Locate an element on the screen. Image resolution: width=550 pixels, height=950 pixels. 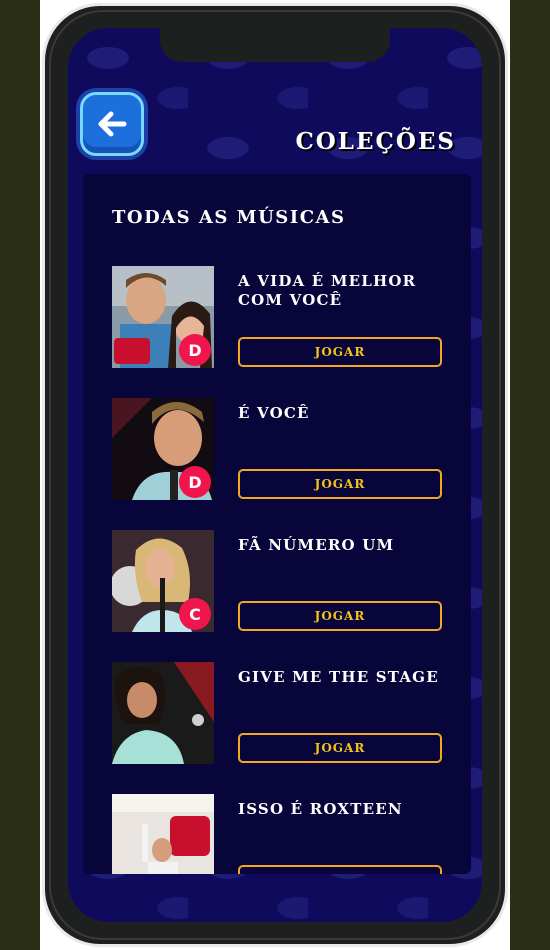
song-card: D É VOCÊ JOGAR is located at coordinates (284, 449).